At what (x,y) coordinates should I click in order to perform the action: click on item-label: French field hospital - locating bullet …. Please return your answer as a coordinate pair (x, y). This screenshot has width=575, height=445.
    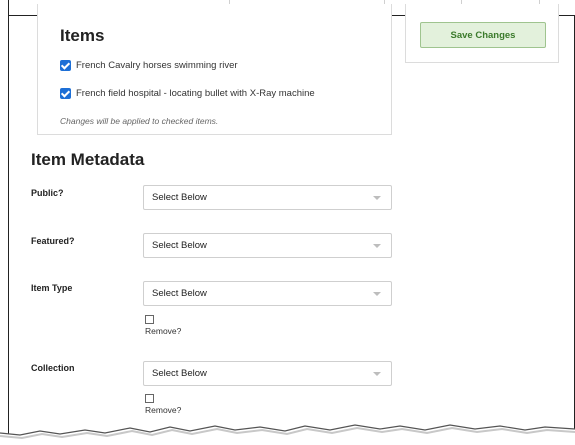
    Looking at the image, I should click on (195, 93).